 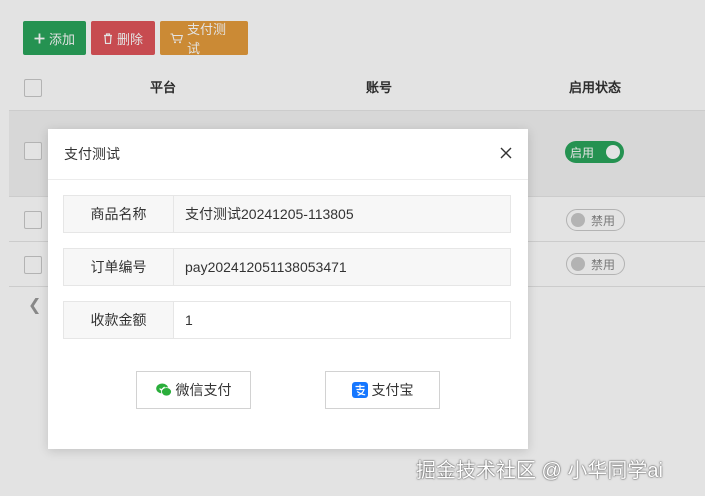 What do you see at coordinates (203, 390) in the screenshot?
I see `wechat-pay-label: 微信支付` at bounding box center [203, 390].